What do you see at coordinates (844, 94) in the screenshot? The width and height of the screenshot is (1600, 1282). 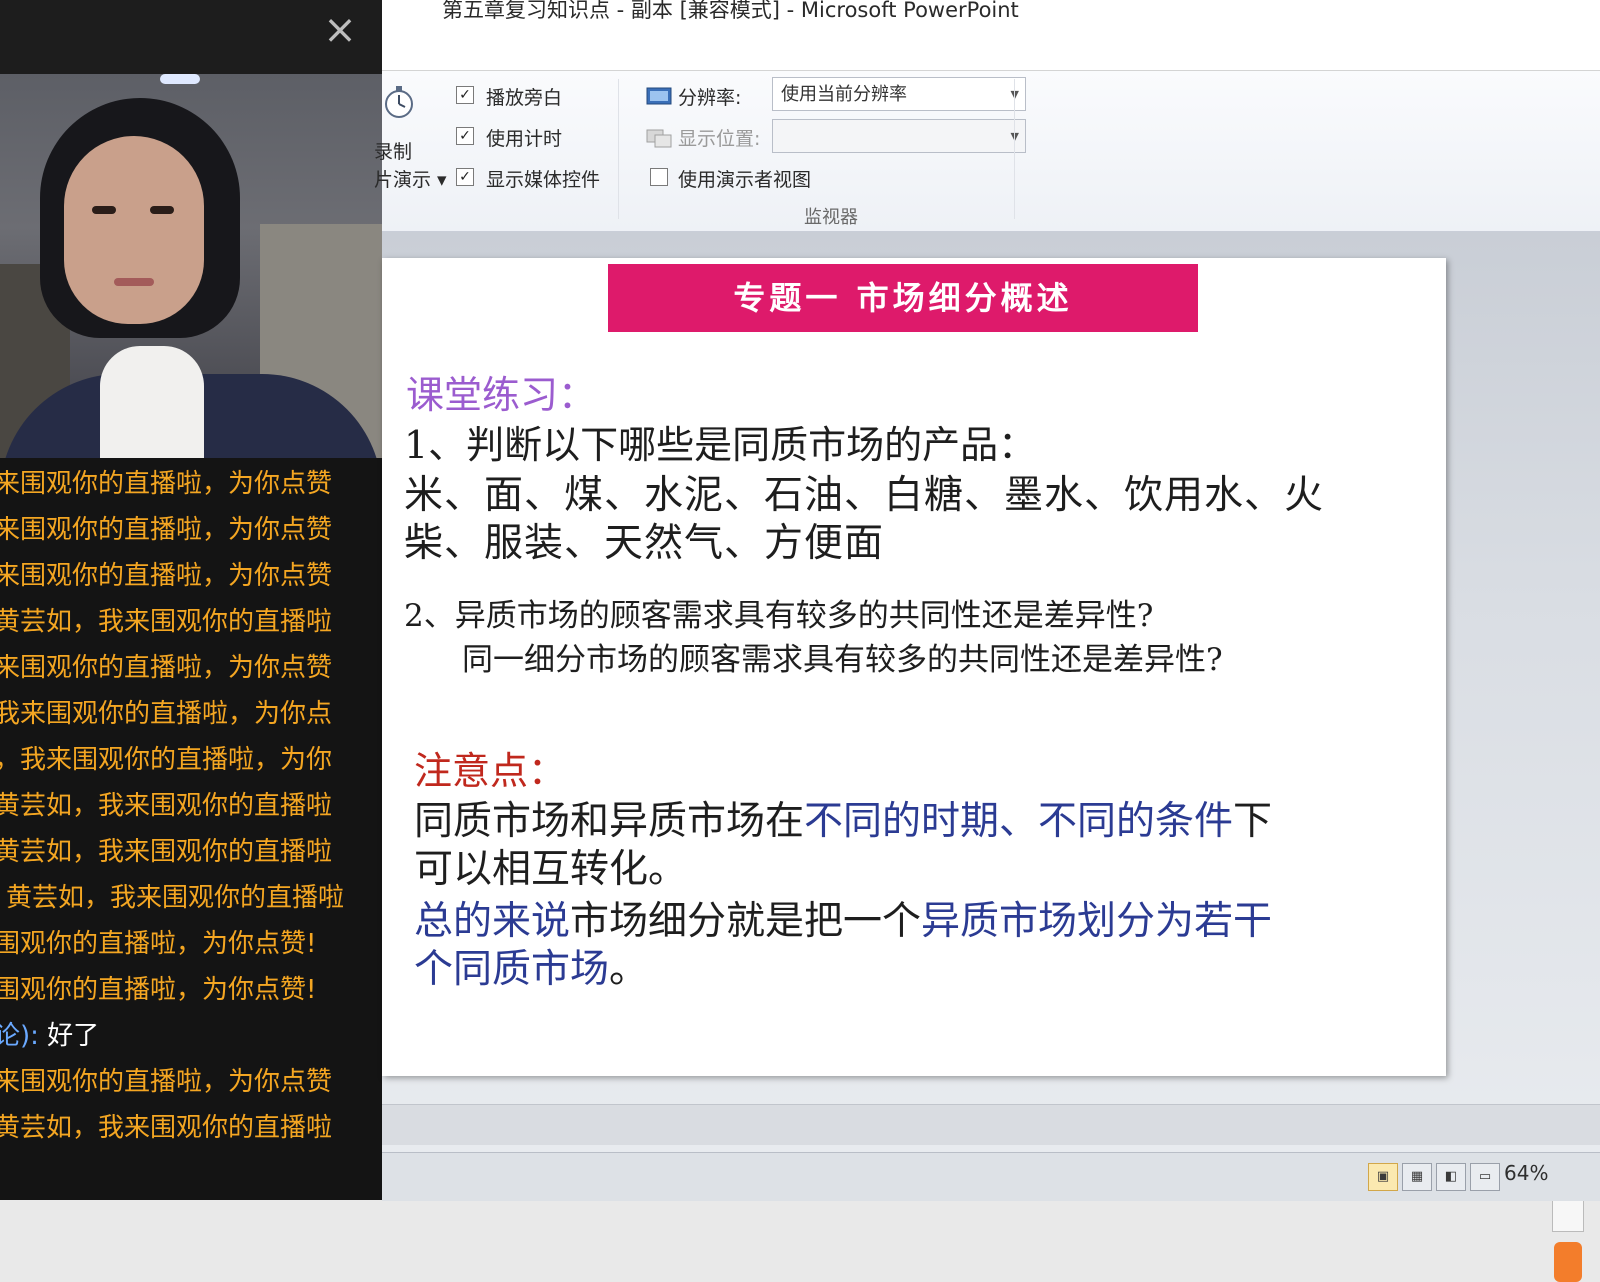 I see `resolution-value: 使用当前分辨率` at bounding box center [844, 94].